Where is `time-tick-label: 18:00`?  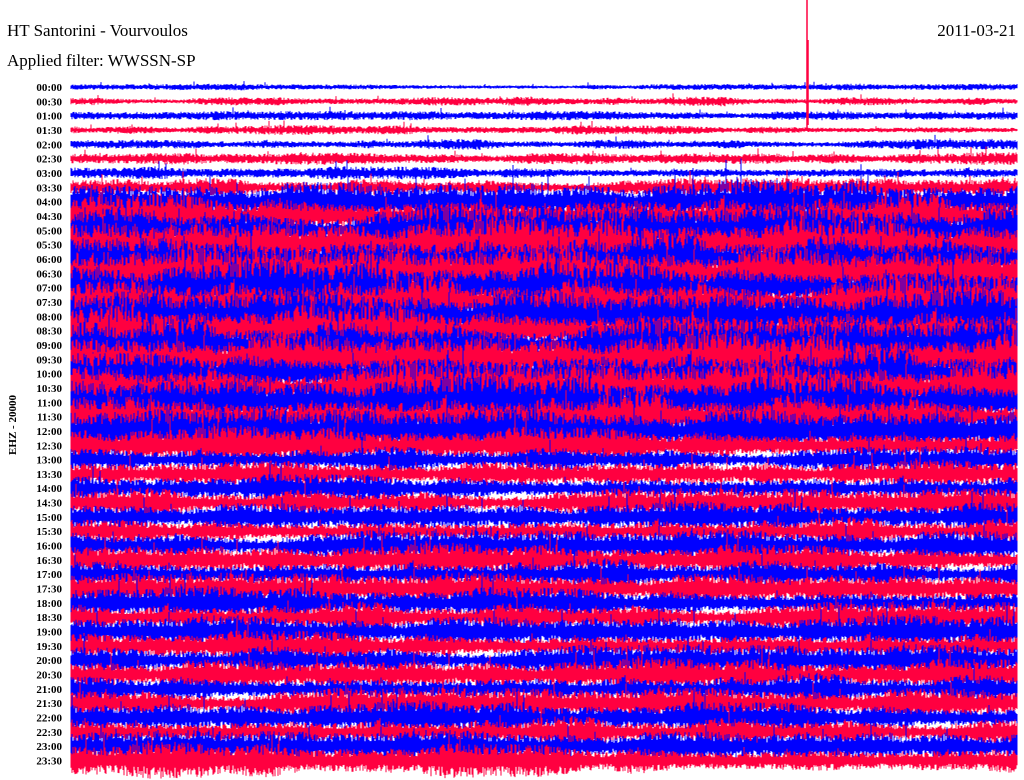
time-tick-label: 18:00 is located at coordinates (49, 604).